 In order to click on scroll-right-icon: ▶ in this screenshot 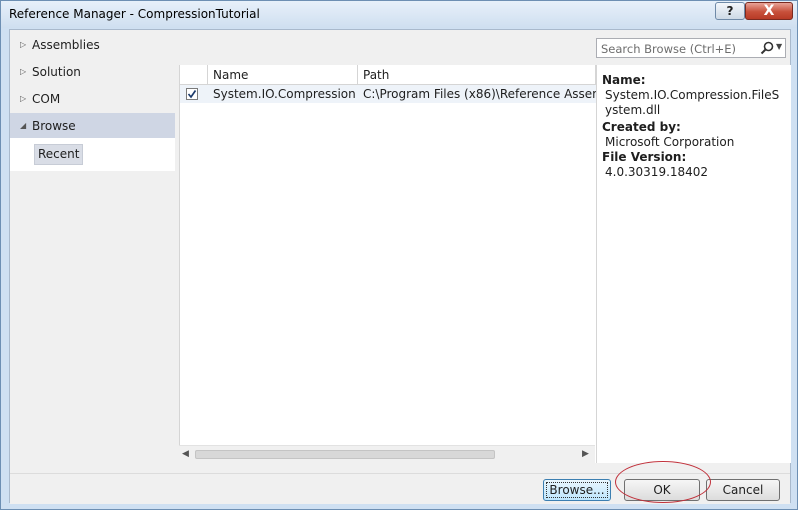, I will do `click(585, 454)`.